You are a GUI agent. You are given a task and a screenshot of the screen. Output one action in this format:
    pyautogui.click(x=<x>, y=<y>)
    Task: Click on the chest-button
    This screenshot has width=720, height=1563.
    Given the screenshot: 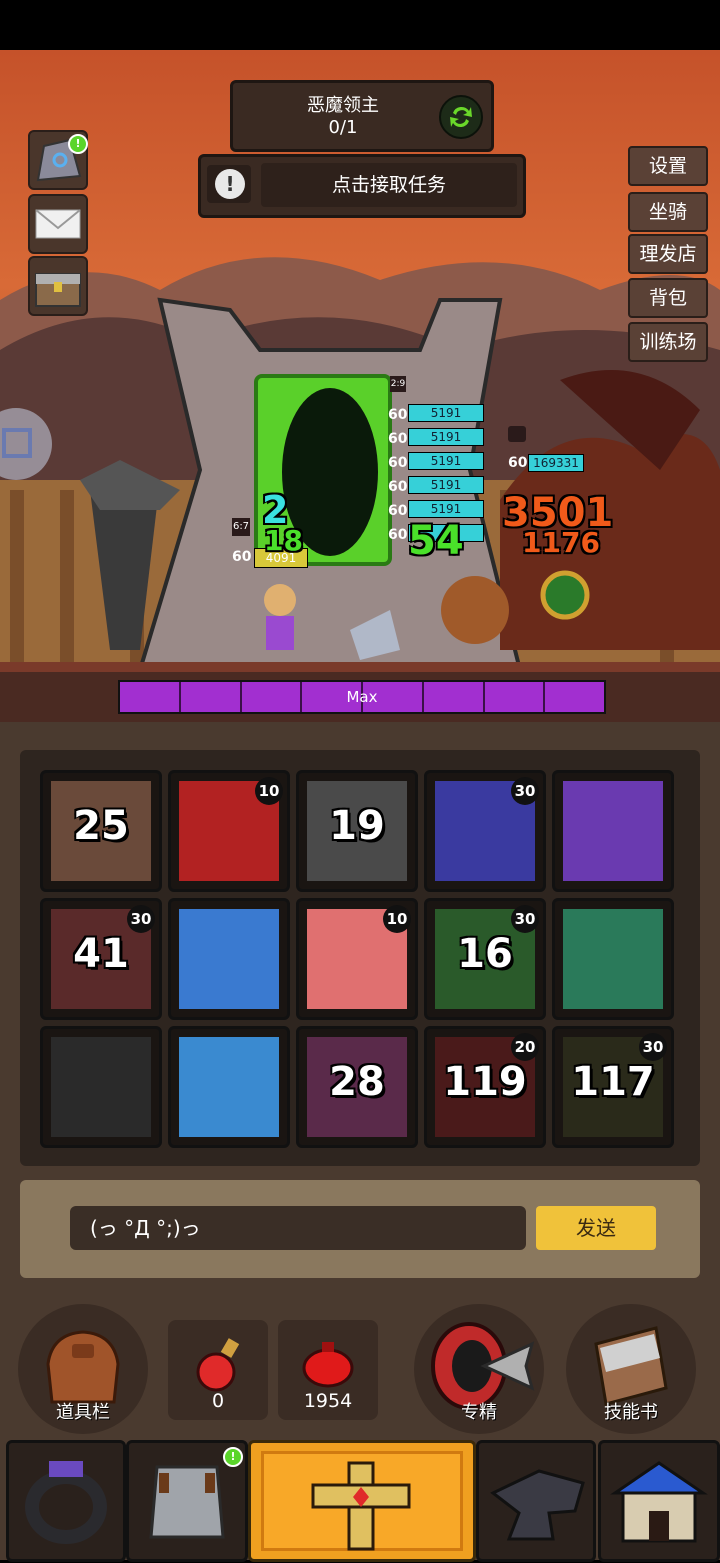 What is the action you would take?
    pyautogui.click(x=58, y=286)
    